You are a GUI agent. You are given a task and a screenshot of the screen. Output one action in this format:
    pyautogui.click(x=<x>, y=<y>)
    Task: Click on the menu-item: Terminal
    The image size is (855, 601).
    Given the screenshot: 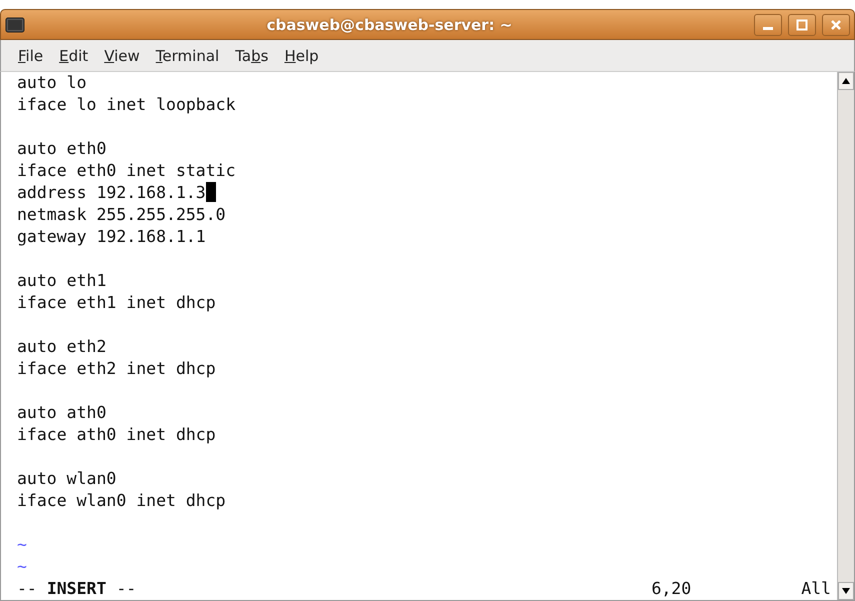 What is the action you would take?
    pyautogui.click(x=187, y=55)
    